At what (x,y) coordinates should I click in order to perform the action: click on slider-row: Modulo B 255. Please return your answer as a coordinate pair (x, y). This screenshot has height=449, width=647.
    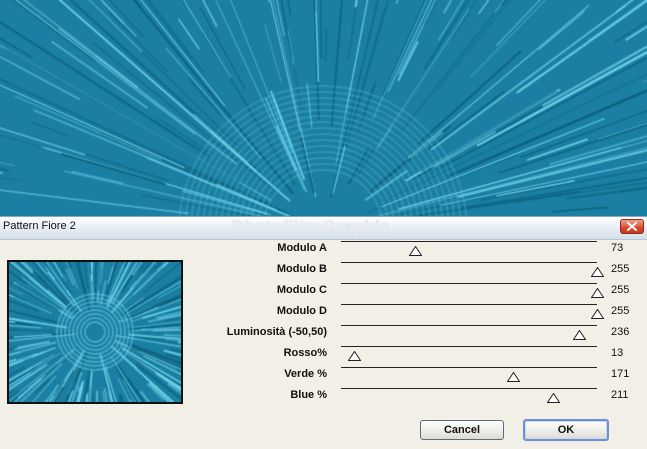
    Looking at the image, I should click on (323, 270).